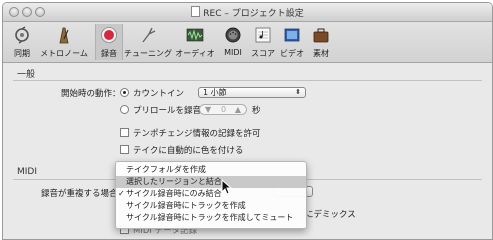 This screenshot has width=493, height=240. I want to click on menu-item-merge-with-selected: 選択したリージョンと結合, so click(211, 182).